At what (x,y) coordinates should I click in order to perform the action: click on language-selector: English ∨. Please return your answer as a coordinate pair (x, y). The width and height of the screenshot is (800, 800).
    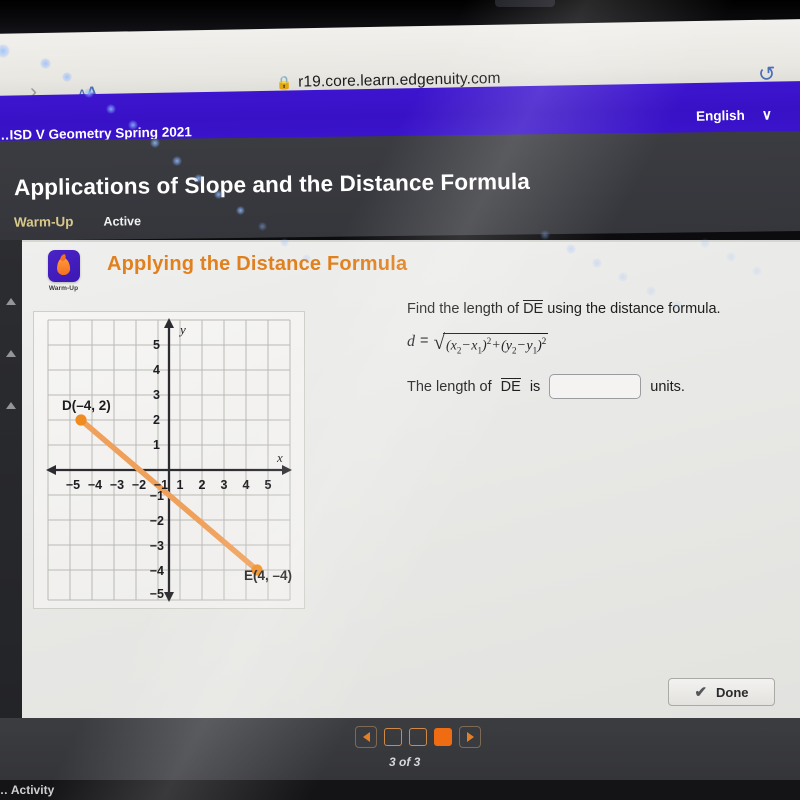
    Looking at the image, I should click on (734, 115).